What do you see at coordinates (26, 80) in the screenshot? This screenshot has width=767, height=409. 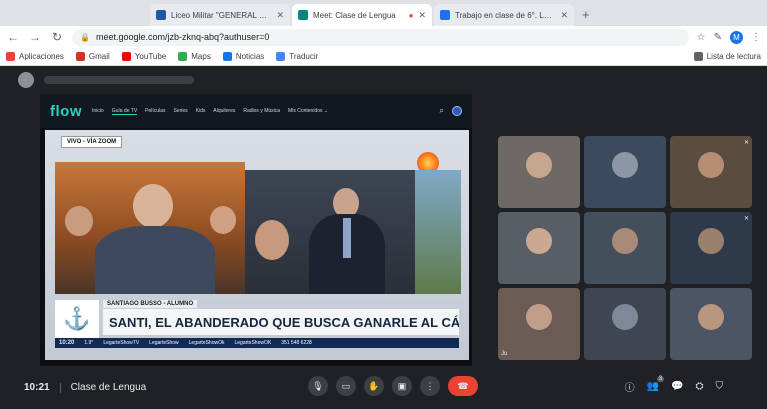 I see `presenter-avatar` at bounding box center [26, 80].